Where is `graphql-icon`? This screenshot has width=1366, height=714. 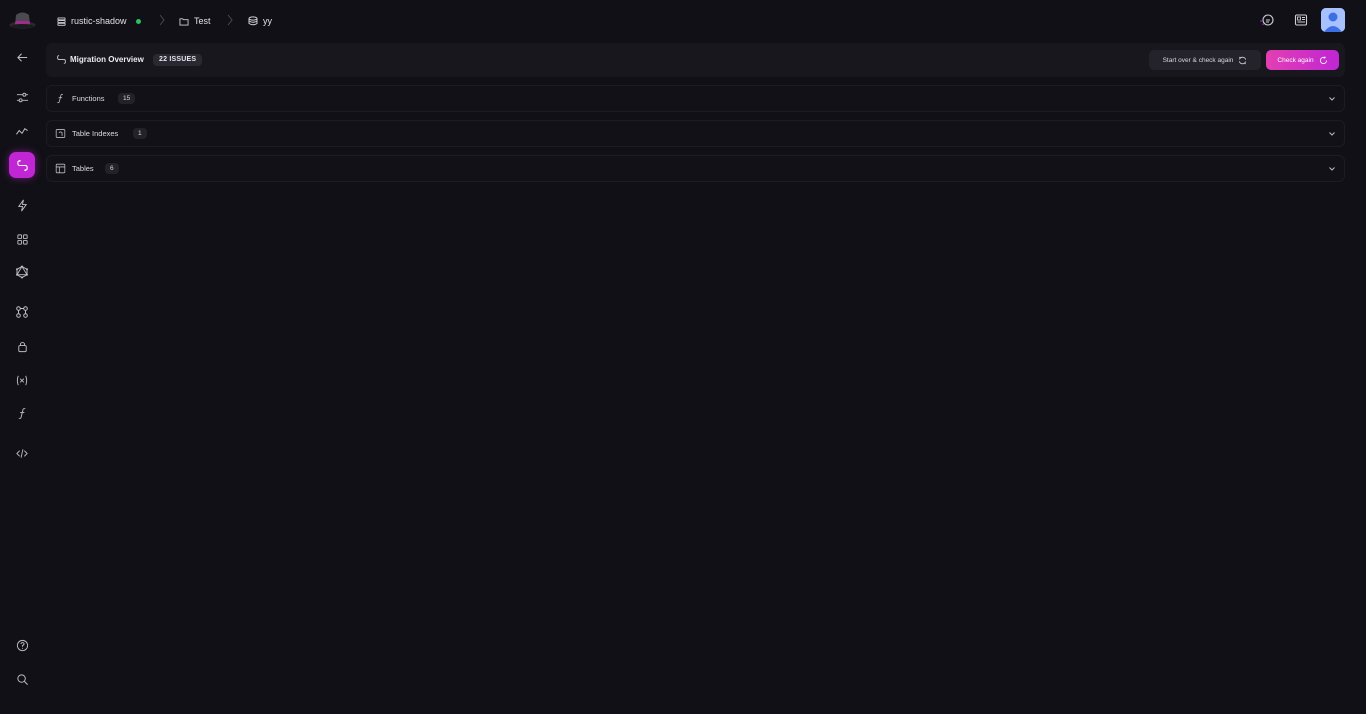
graphql-icon is located at coordinates (22, 272).